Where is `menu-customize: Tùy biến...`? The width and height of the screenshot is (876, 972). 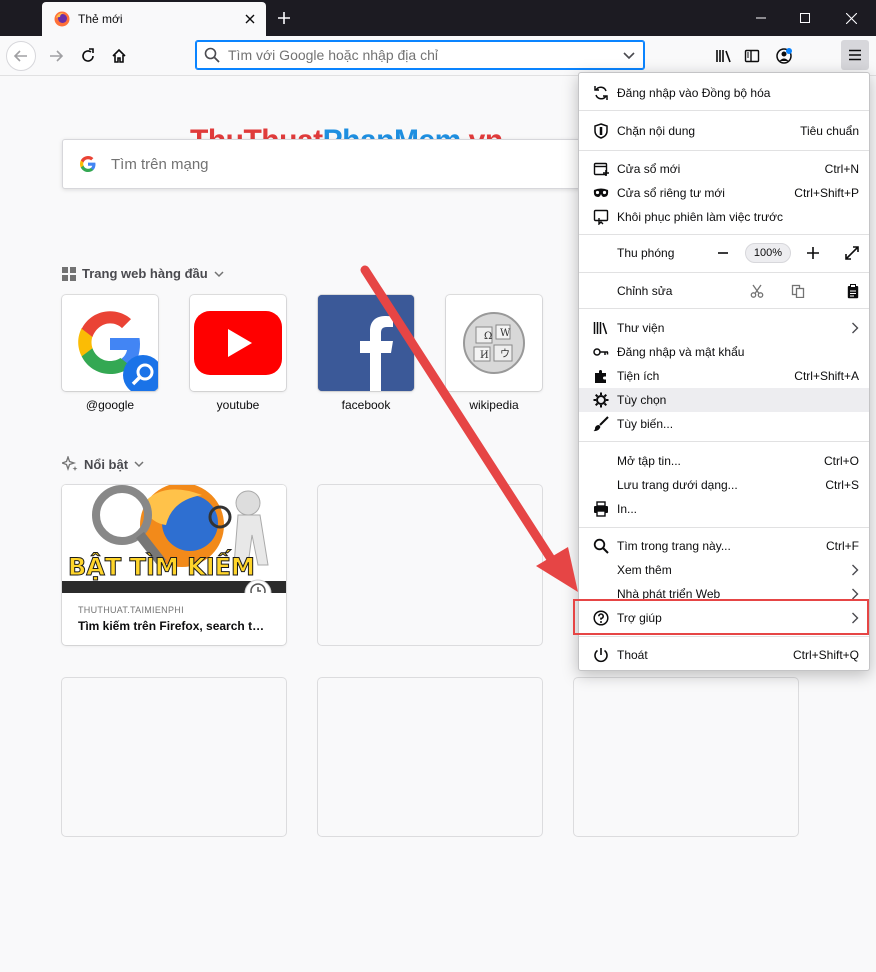
menu-customize: Tùy biến... is located at coordinates (724, 424).